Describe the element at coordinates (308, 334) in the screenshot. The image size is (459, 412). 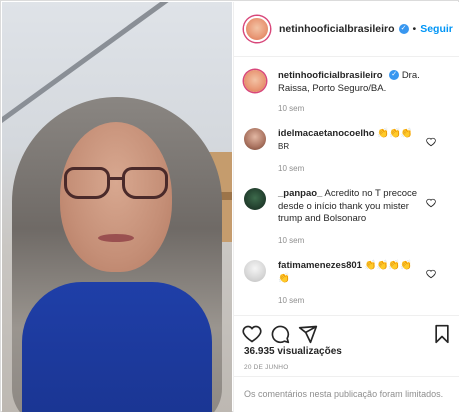
I see `share-icon` at that location.